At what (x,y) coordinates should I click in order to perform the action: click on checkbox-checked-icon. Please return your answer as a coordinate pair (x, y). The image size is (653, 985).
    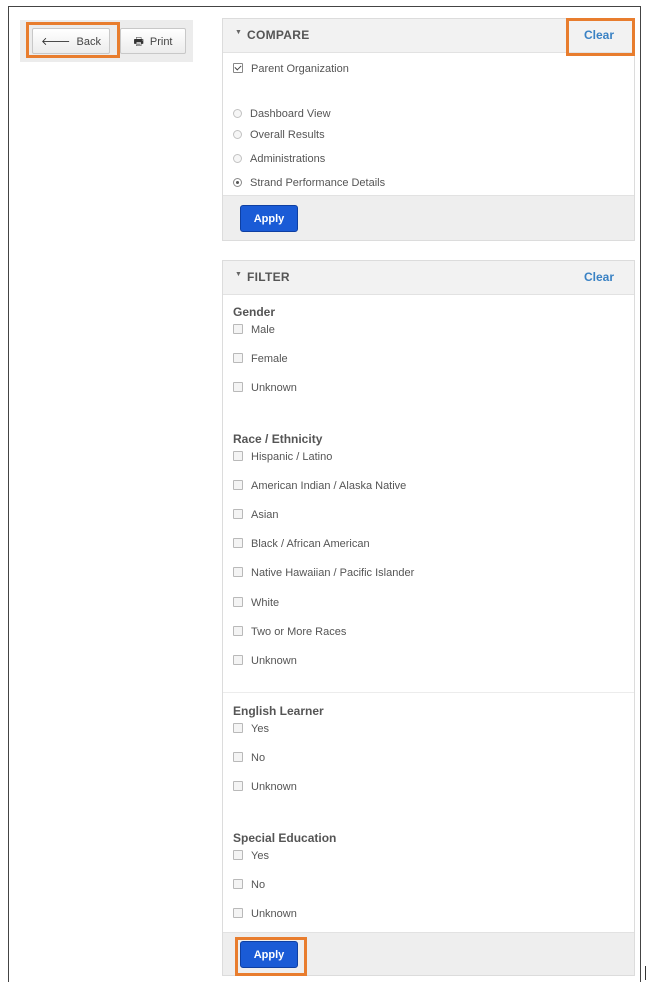
    Looking at the image, I should click on (238, 68).